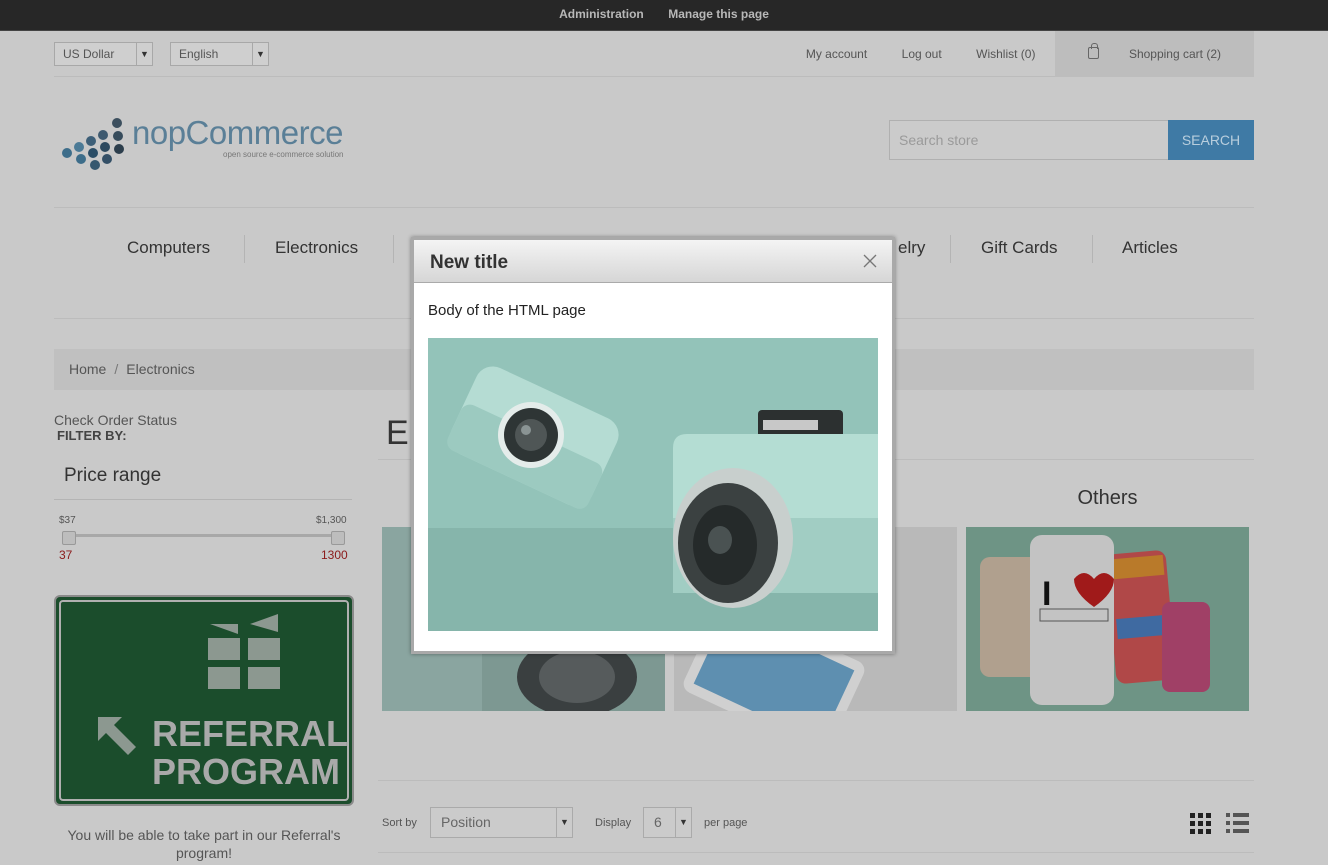 The width and height of the screenshot is (1328, 865). What do you see at coordinates (507, 310) in the screenshot?
I see `dialog-body-text: Body of the HTML page` at bounding box center [507, 310].